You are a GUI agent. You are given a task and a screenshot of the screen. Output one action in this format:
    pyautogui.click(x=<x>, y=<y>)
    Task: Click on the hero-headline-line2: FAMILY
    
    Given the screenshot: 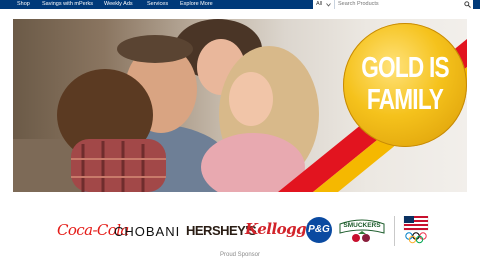 What is the action you would take?
    pyautogui.click(x=405, y=100)
    